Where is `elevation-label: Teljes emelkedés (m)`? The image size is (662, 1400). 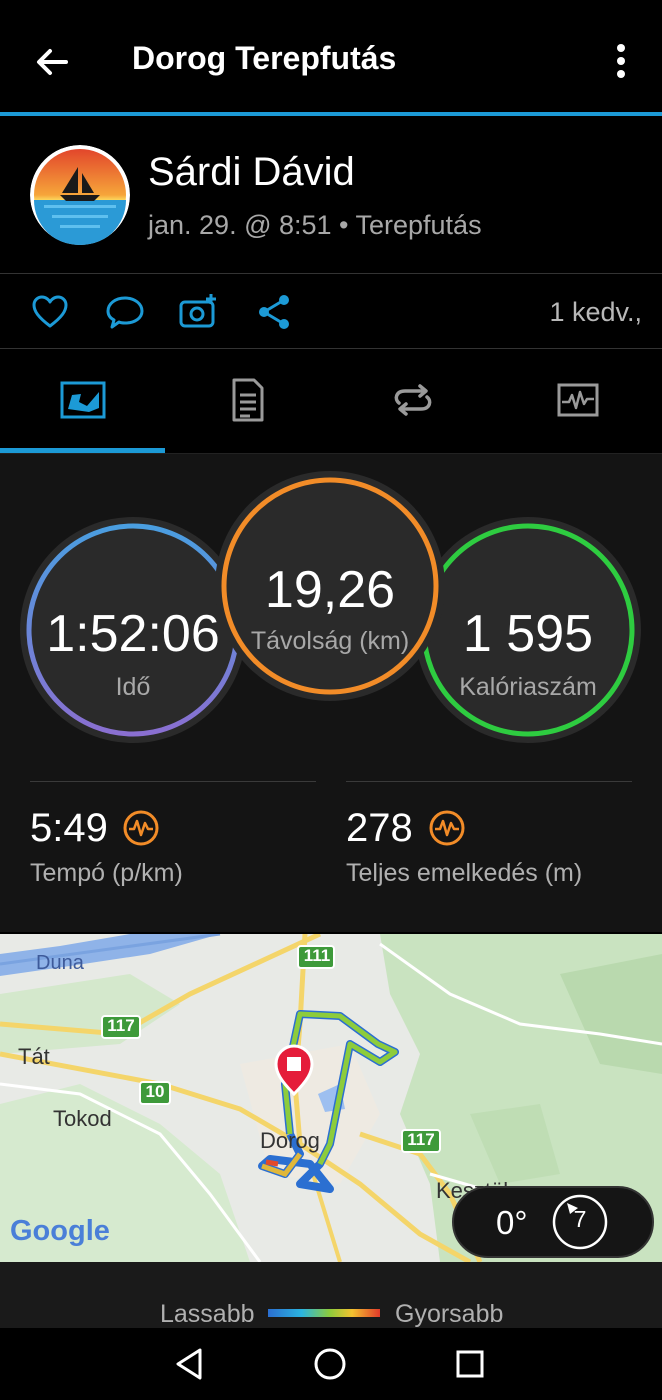 elevation-label: Teljes emelkedés (m) is located at coordinates (464, 873).